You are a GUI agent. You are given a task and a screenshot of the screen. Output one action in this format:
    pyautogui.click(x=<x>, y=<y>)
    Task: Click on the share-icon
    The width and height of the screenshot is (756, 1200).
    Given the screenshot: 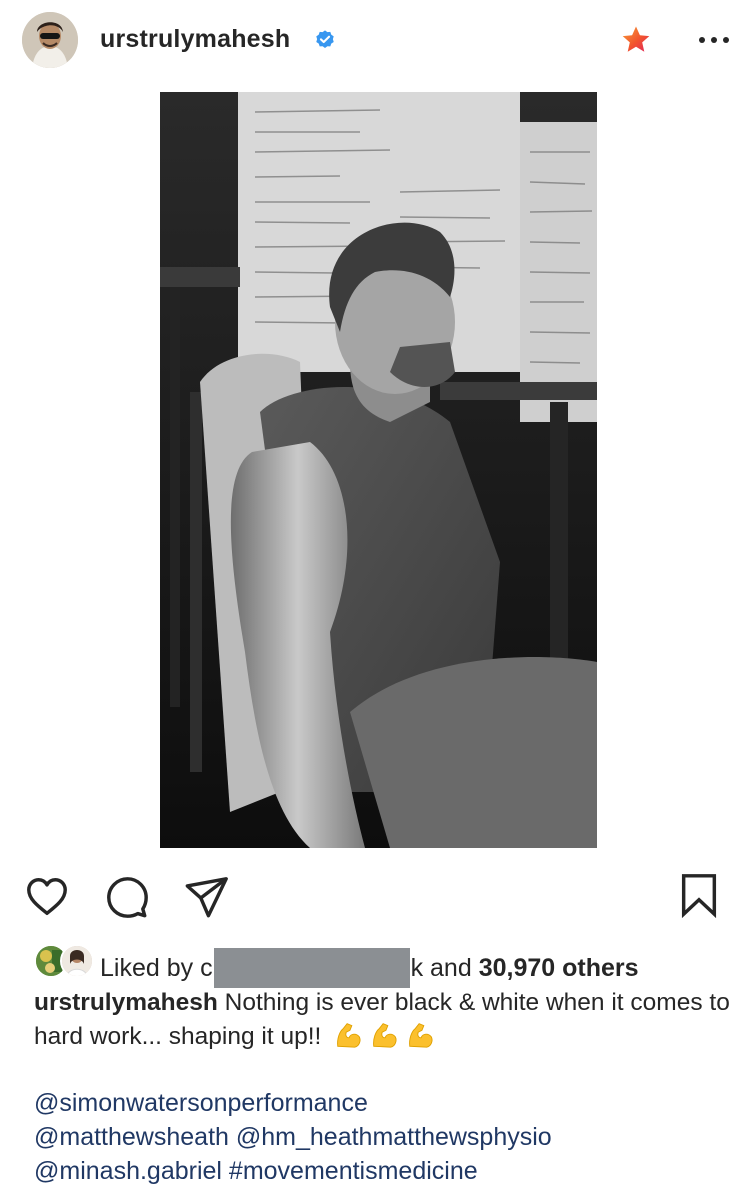 What is the action you would take?
    pyautogui.click(x=207, y=897)
    